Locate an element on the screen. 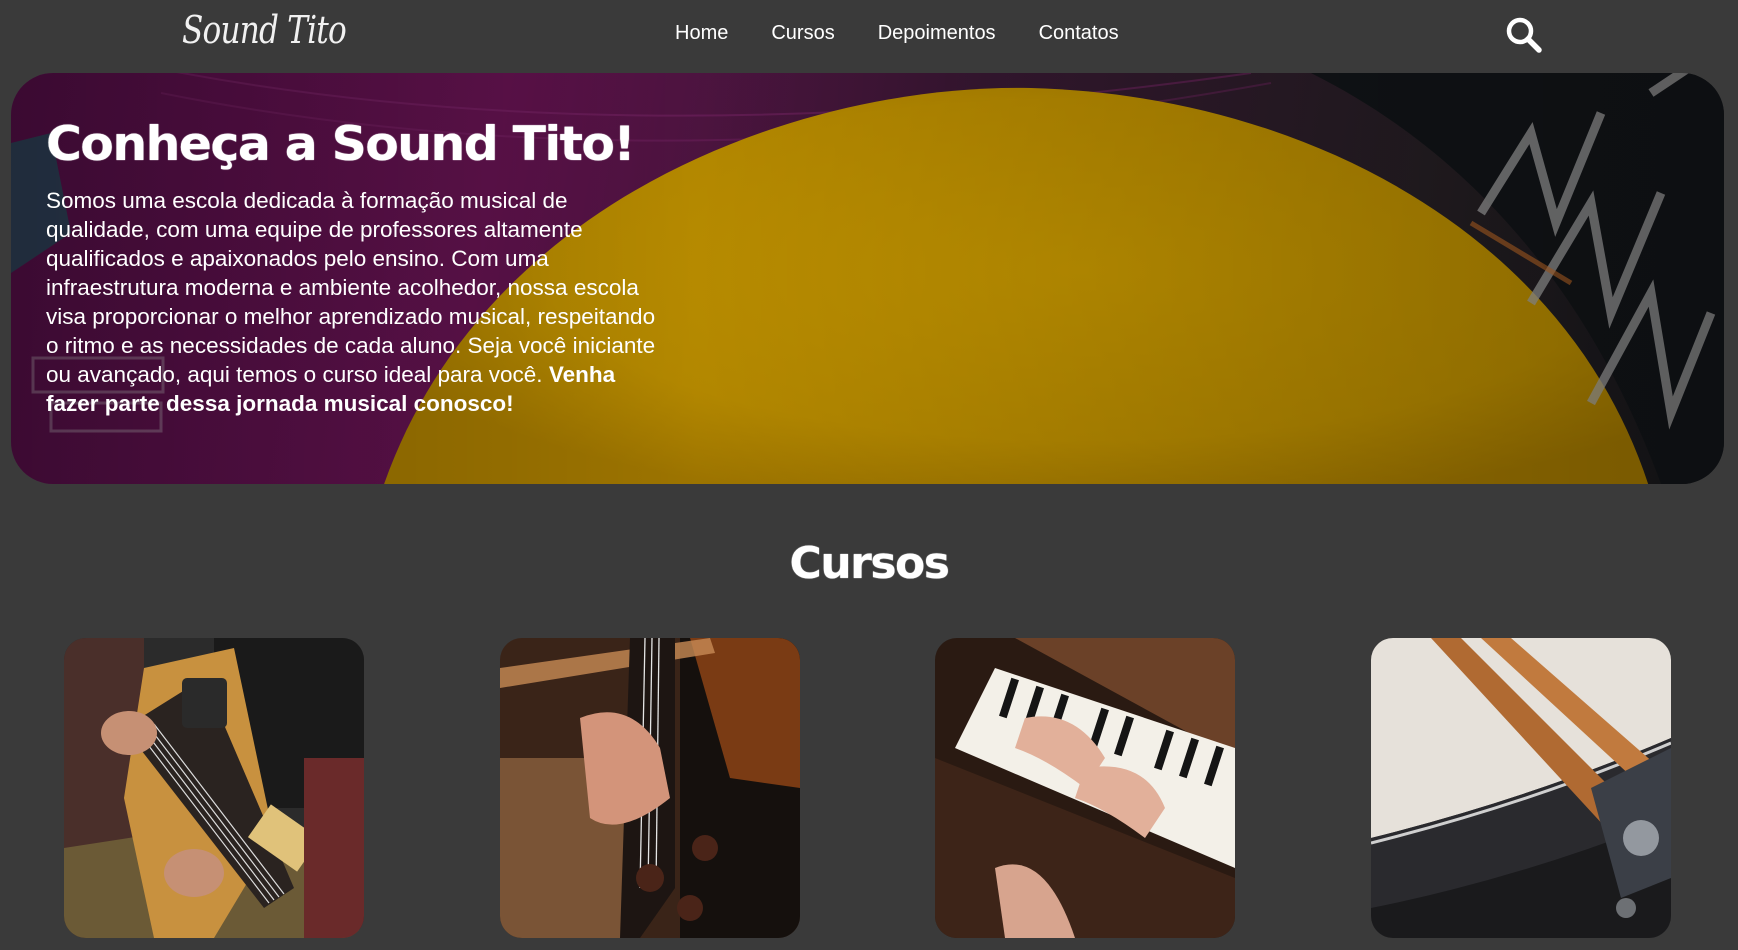 The width and height of the screenshot is (1738, 950). course-card-guitar is located at coordinates (214, 788).